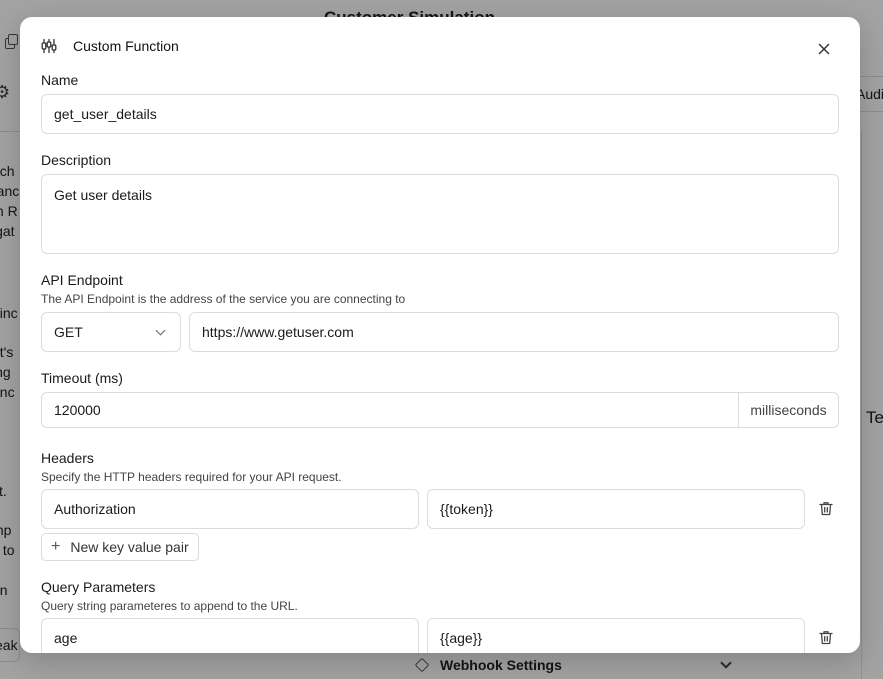 Image resolution: width=883 pixels, height=679 pixels. Describe the element at coordinates (230, 635) in the screenshot. I see `query-key-input` at that location.